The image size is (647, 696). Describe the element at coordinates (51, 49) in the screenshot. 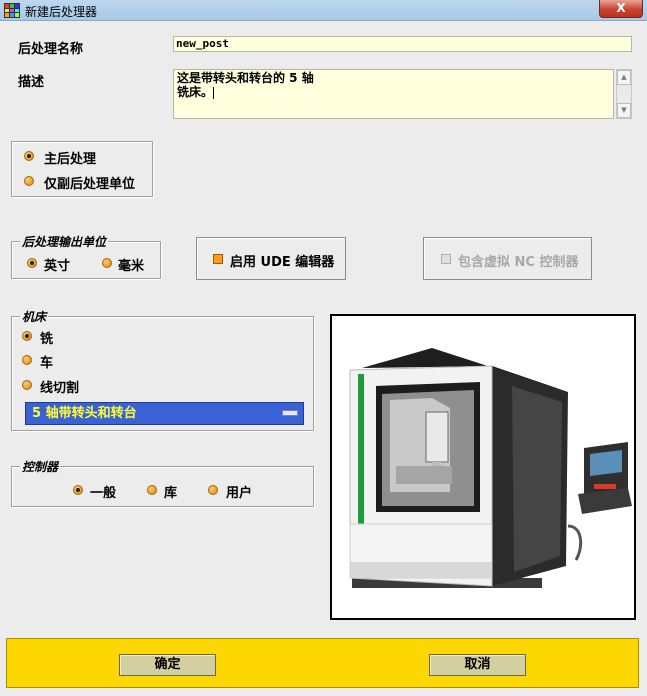

I see `post-name-label: 后处理名称` at that location.